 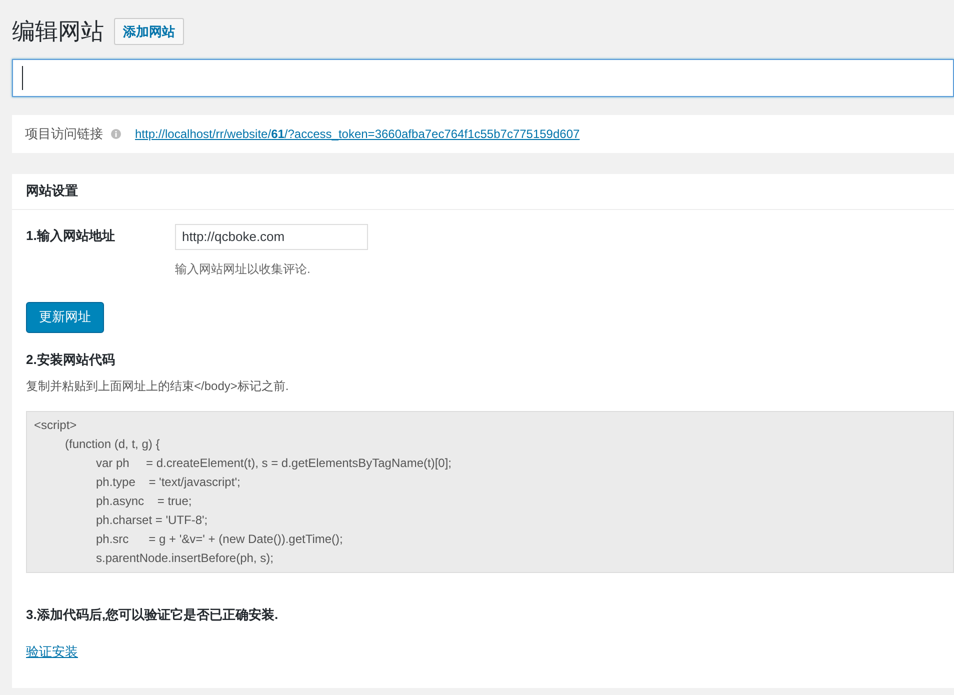 What do you see at coordinates (243, 269) in the screenshot?
I see `field-hint: 输入网站网址以收集评论.` at bounding box center [243, 269].